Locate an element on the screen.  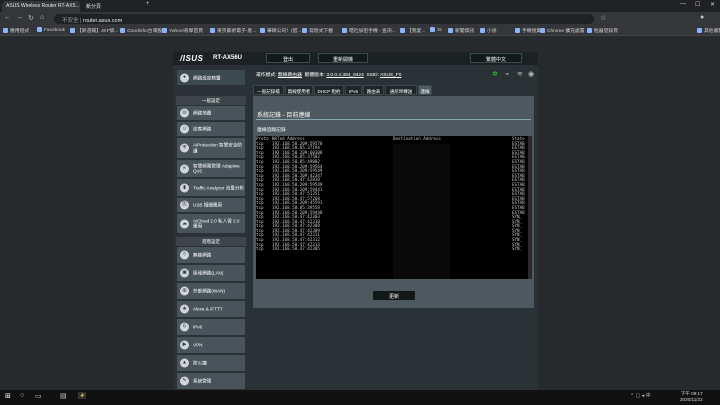
ssid-link: ASUS_F0 is located at coordinates (390, 75).